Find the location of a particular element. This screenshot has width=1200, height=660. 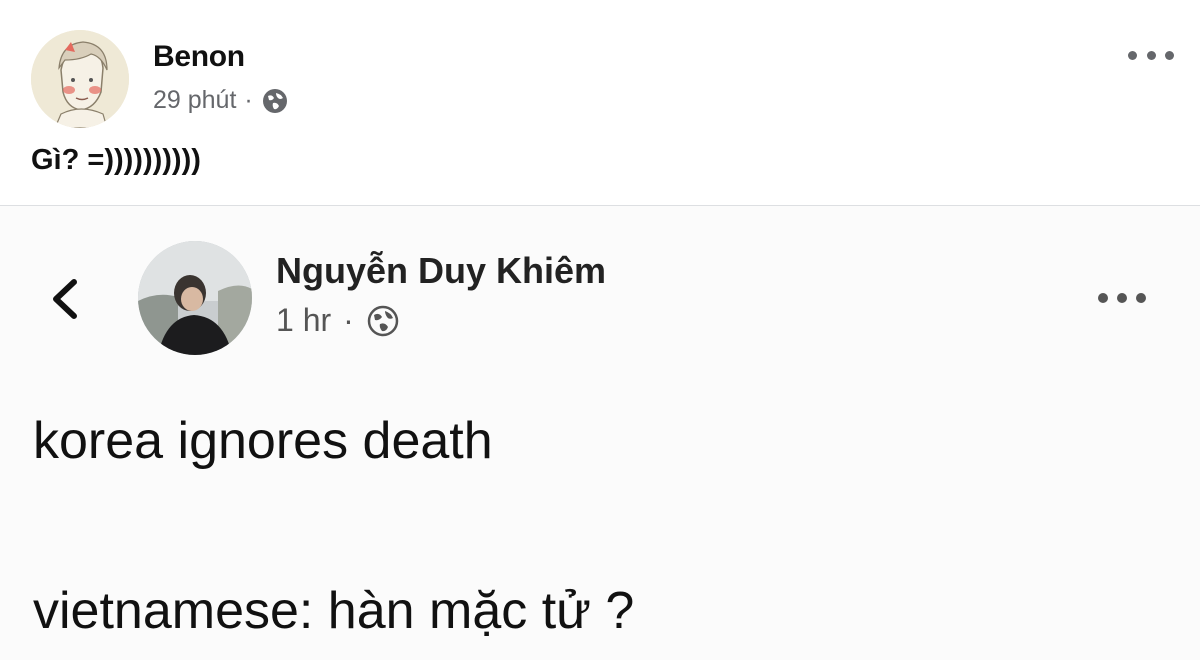

shared-post-meta: 1 hr · is located at coordinates (338, 320).